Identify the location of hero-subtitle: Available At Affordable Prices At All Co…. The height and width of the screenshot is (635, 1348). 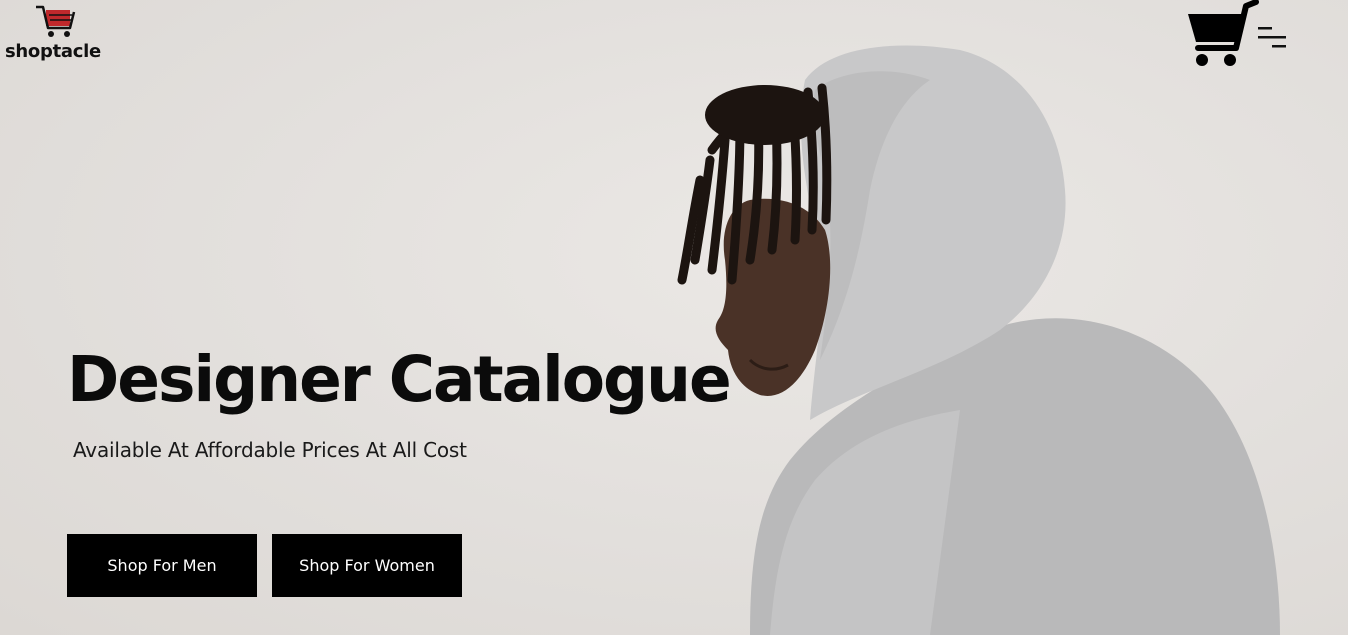
(270, 450).